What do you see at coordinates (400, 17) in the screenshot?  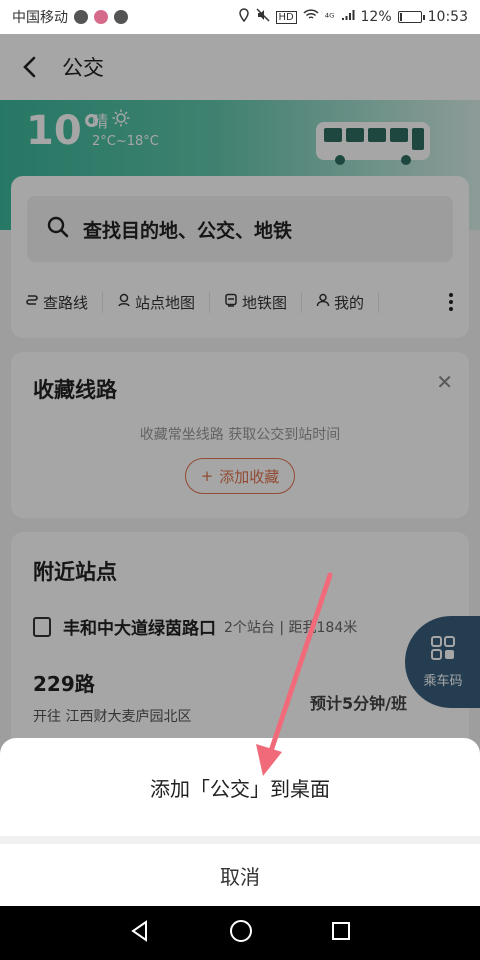 I see `battery-level` at bounding box center [400, 17].